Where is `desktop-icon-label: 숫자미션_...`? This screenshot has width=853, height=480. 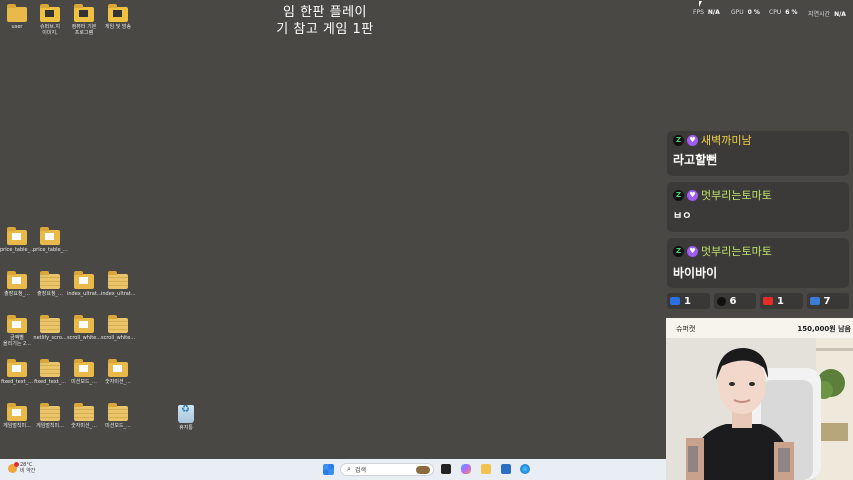
desktop-icon-label: 숫자미션_... is located at coordinates (118, 382).